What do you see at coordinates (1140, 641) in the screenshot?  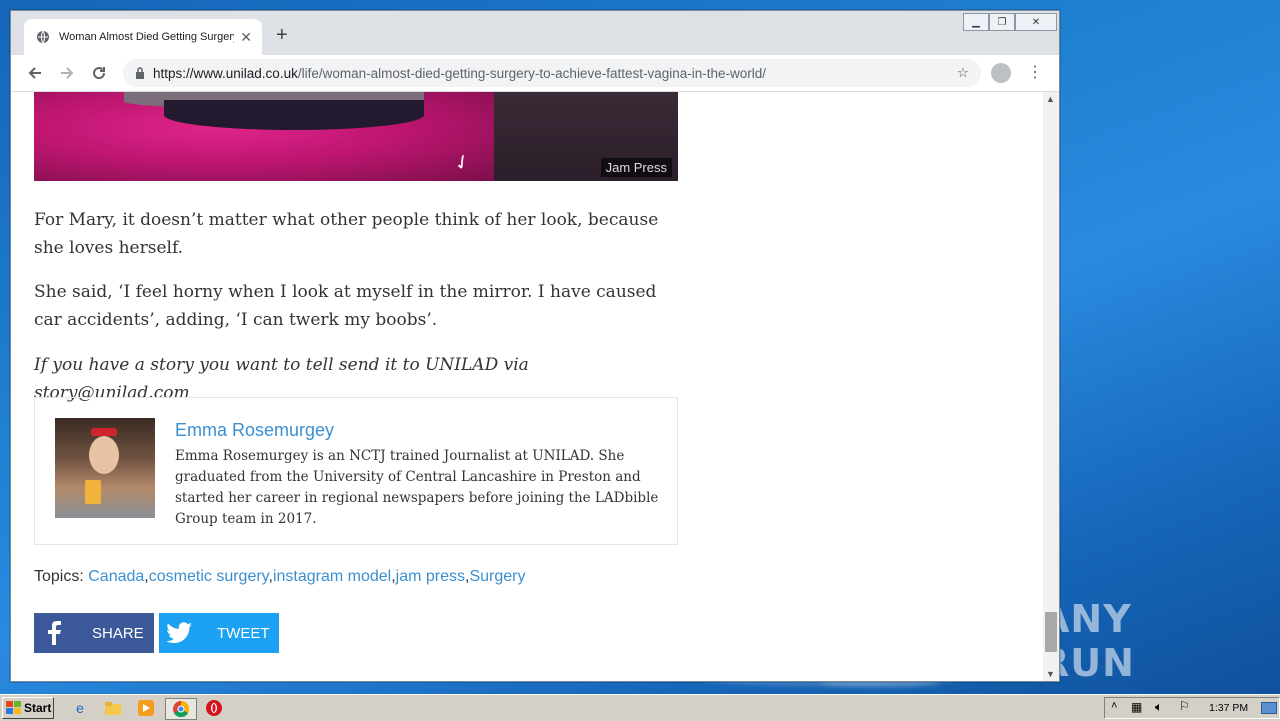 I see `anyrun-watermark: ANY RUN` at bounding box center [1140, 641].